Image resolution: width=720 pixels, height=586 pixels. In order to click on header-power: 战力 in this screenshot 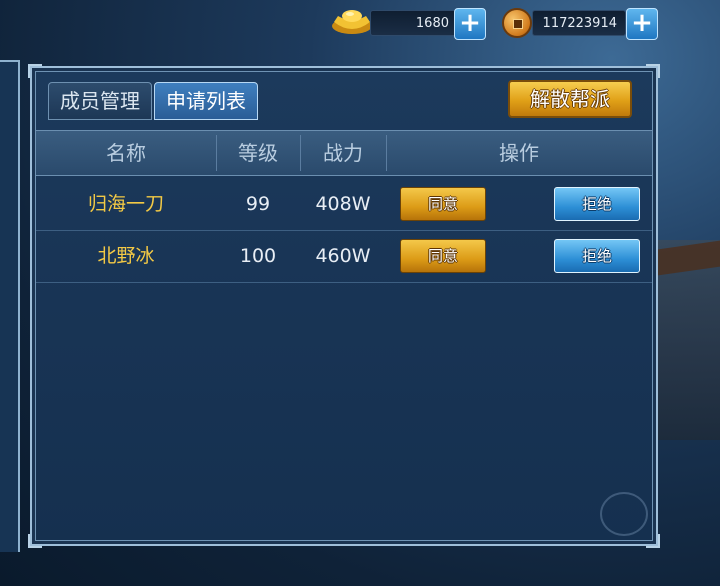, I will do `click(343, 153)`.